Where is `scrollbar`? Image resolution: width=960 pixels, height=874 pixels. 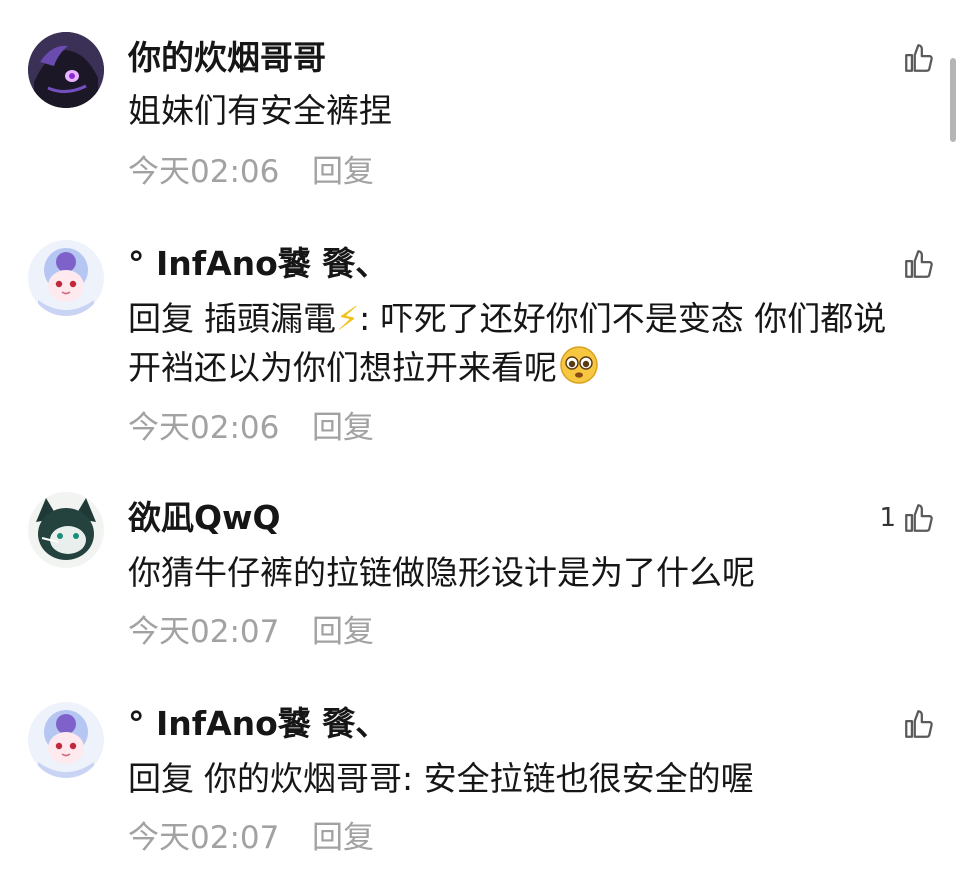
scrollbar is located at coordinates (953, 100).